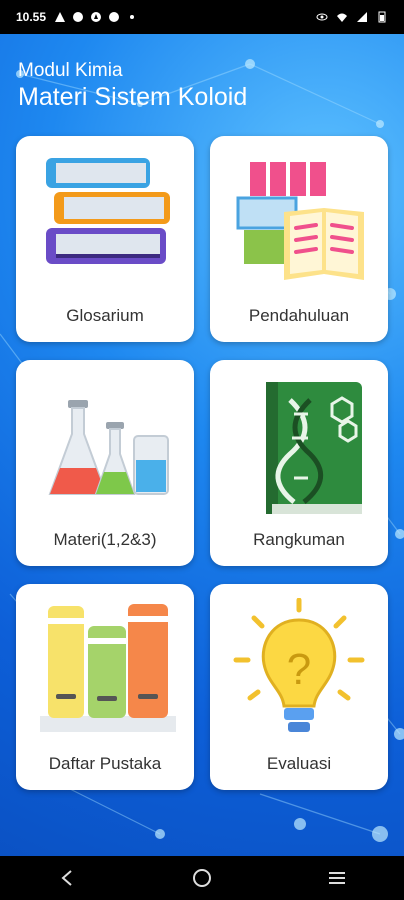  I want to click on menu-label: Materi(1,2&3), so click(105, 539).